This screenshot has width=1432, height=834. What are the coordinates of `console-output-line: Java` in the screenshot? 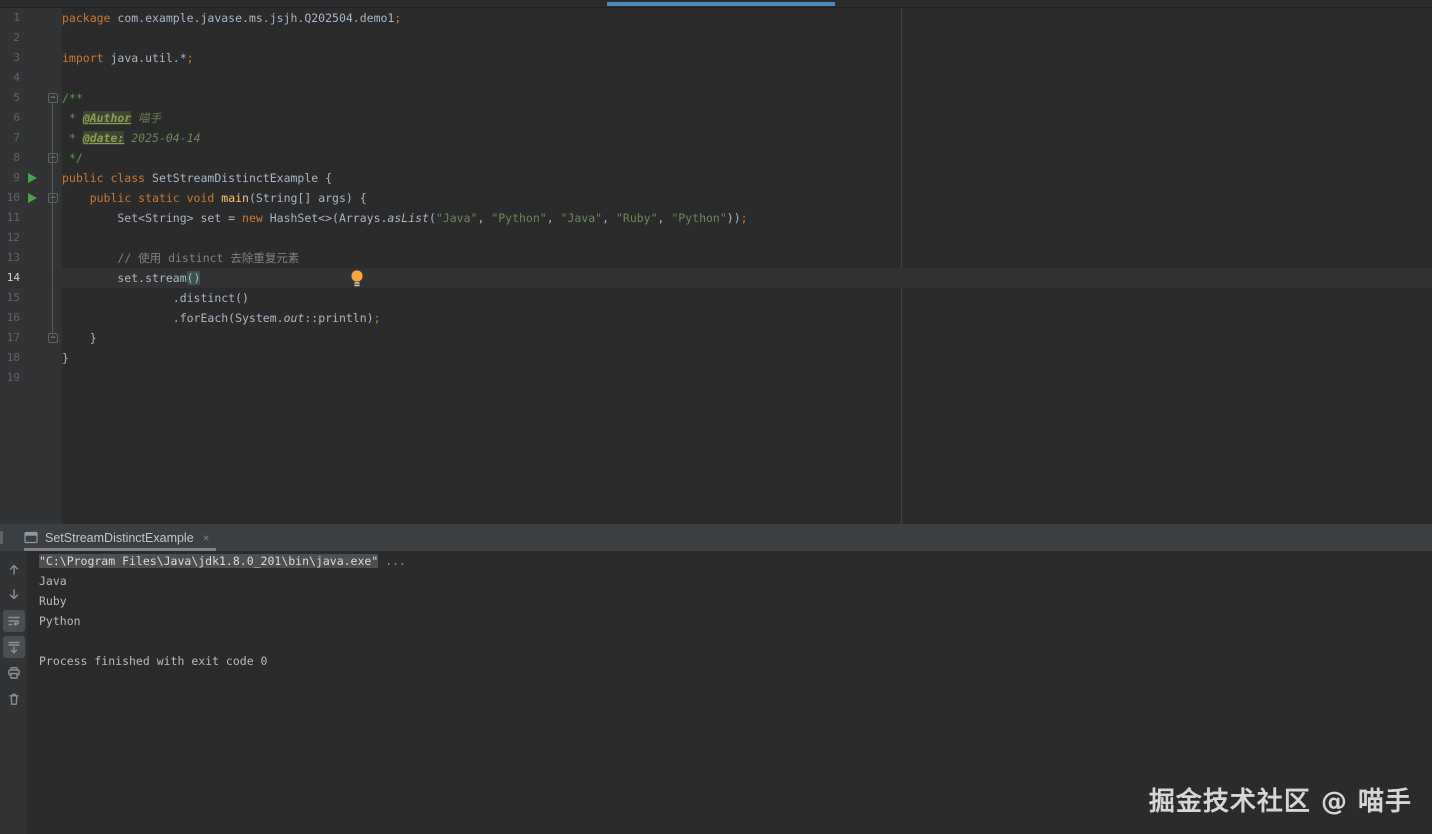 It's located at (53, 581).